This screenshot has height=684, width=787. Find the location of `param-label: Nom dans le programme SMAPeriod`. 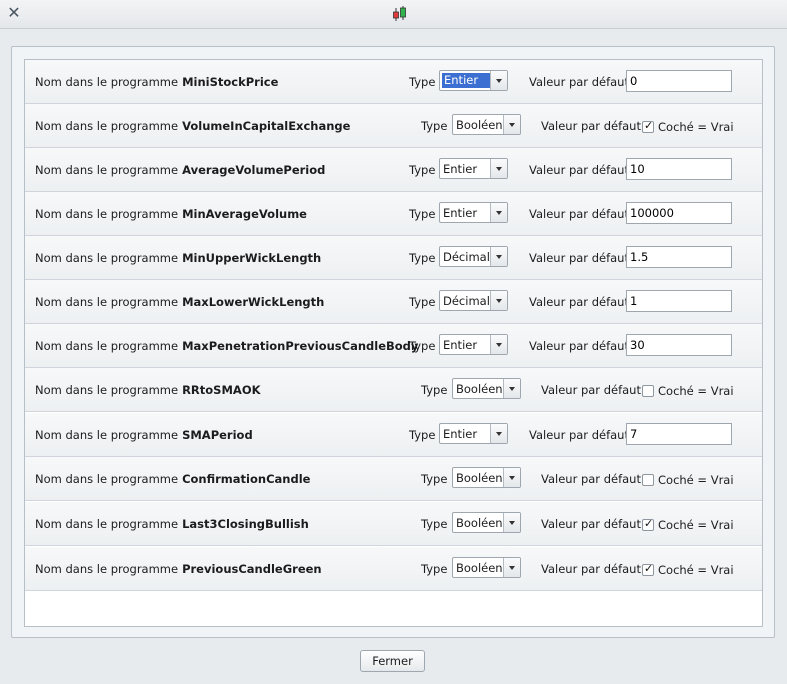

param-label: Nom dans le programme SMAPeriod is located at coordinates (144, 435).